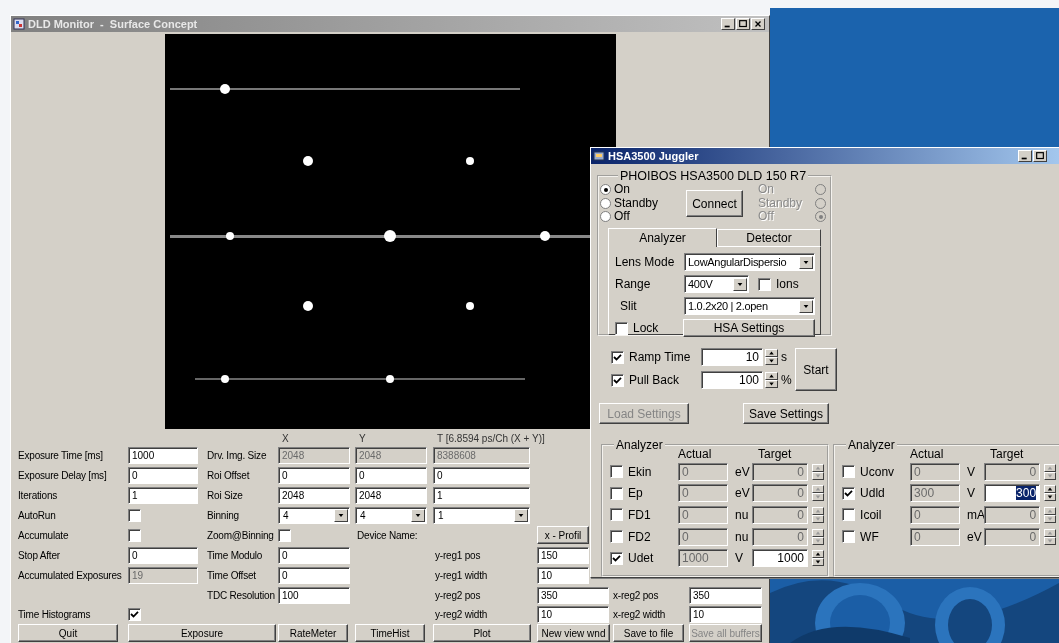  Describe the element at coordinates (662, 237) in the screenshot. I see `tab: Analyzer` at that location.